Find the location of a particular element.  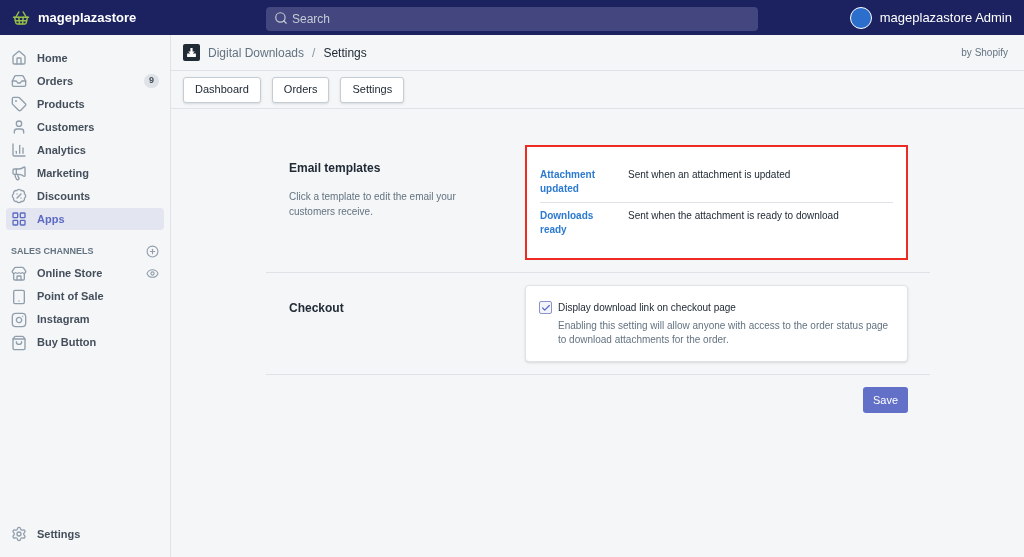

tablet-icon is located at coordinates (19, 296).